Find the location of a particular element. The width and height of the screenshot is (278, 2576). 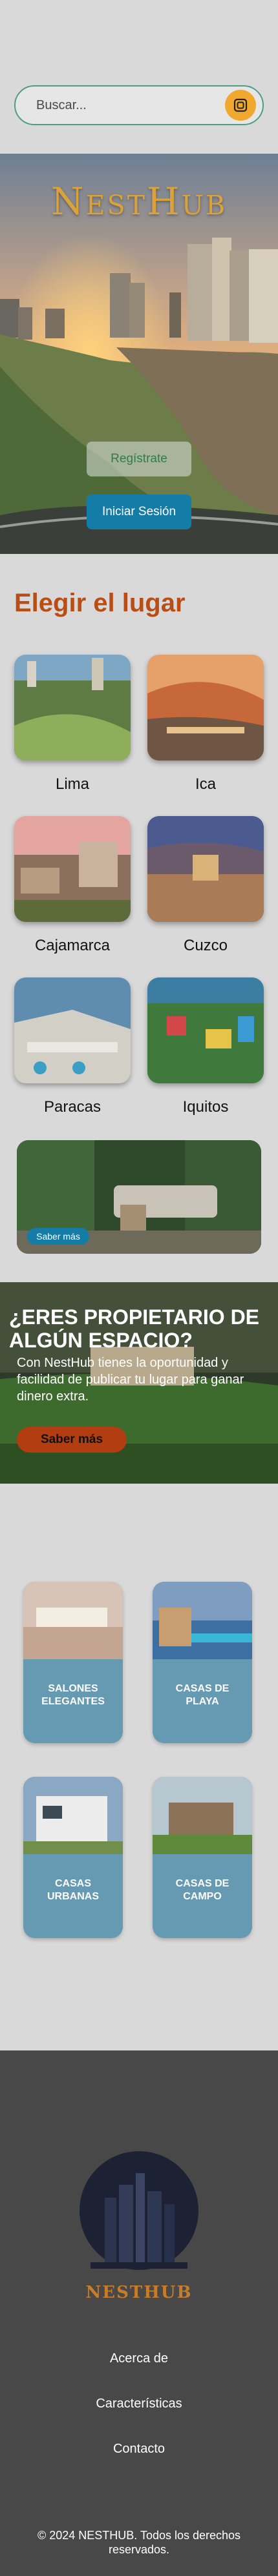

cuzco-photo is located at coordinates (205, 869).